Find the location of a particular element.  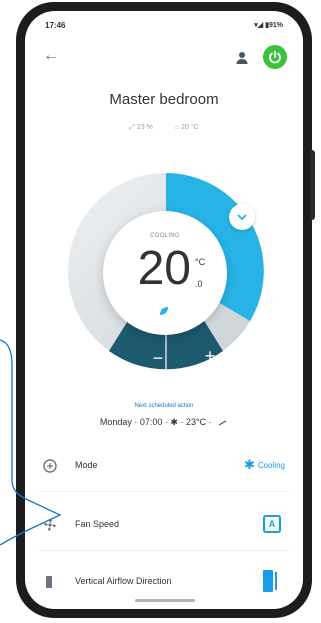

status-indicators: ▾◢ ▮91% is located at coordinates (268, 25).